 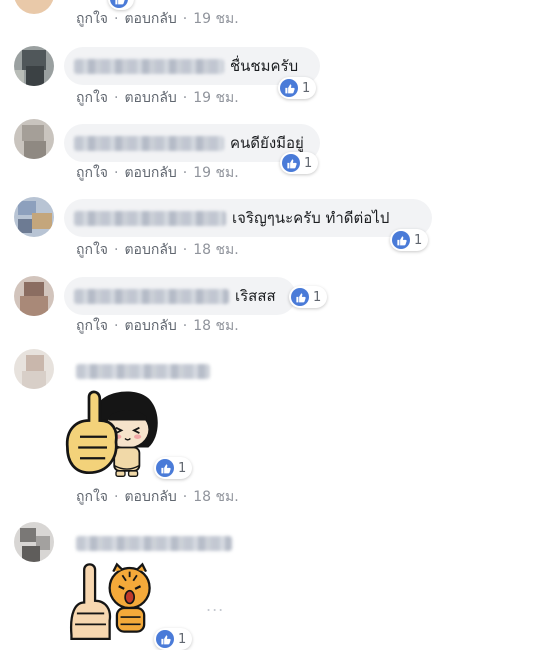 I want to click on thumbs-up-tiger-sticker, so click(x=116, y=598).